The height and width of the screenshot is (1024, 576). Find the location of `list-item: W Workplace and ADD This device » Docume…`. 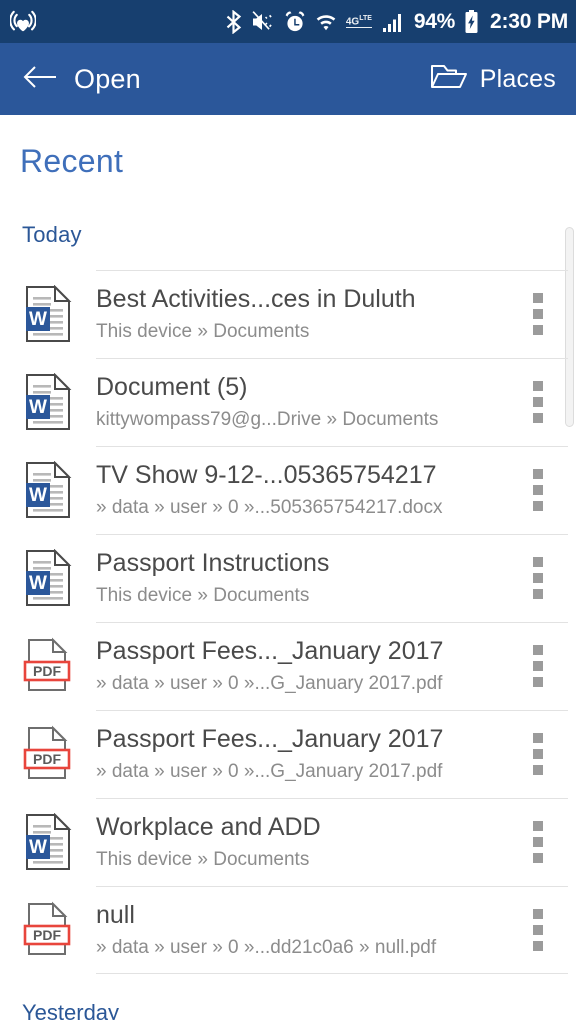

list-item: W Workplace and ADD This device » Docume… is located at coordinates (288, 842).